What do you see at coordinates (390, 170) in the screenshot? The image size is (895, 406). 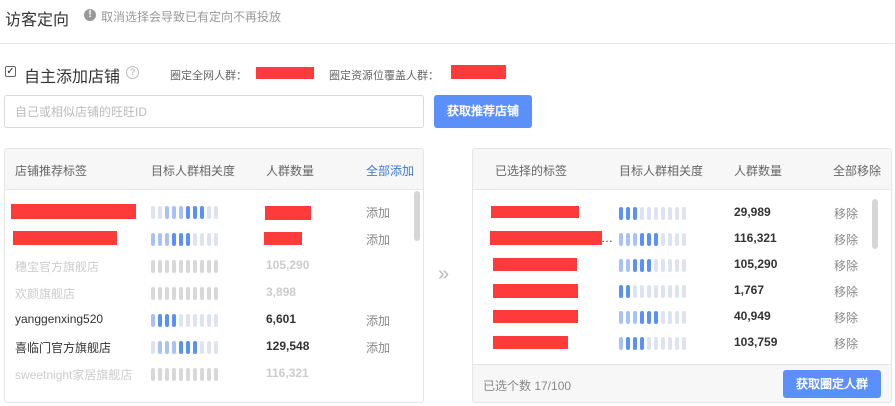 I see `add-all-button: 全部添加` at bounding box center [390, 170].